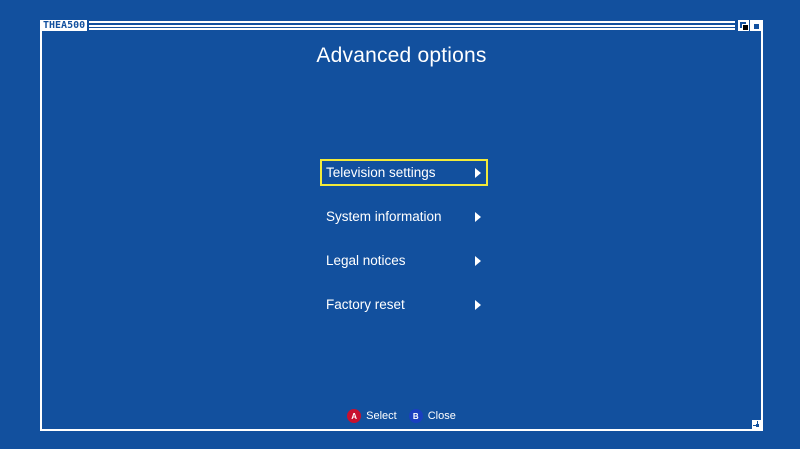 This screenshot has height=449, width=800. I want to click on menu-item-television-settings: Television settings, so click(404, 172).